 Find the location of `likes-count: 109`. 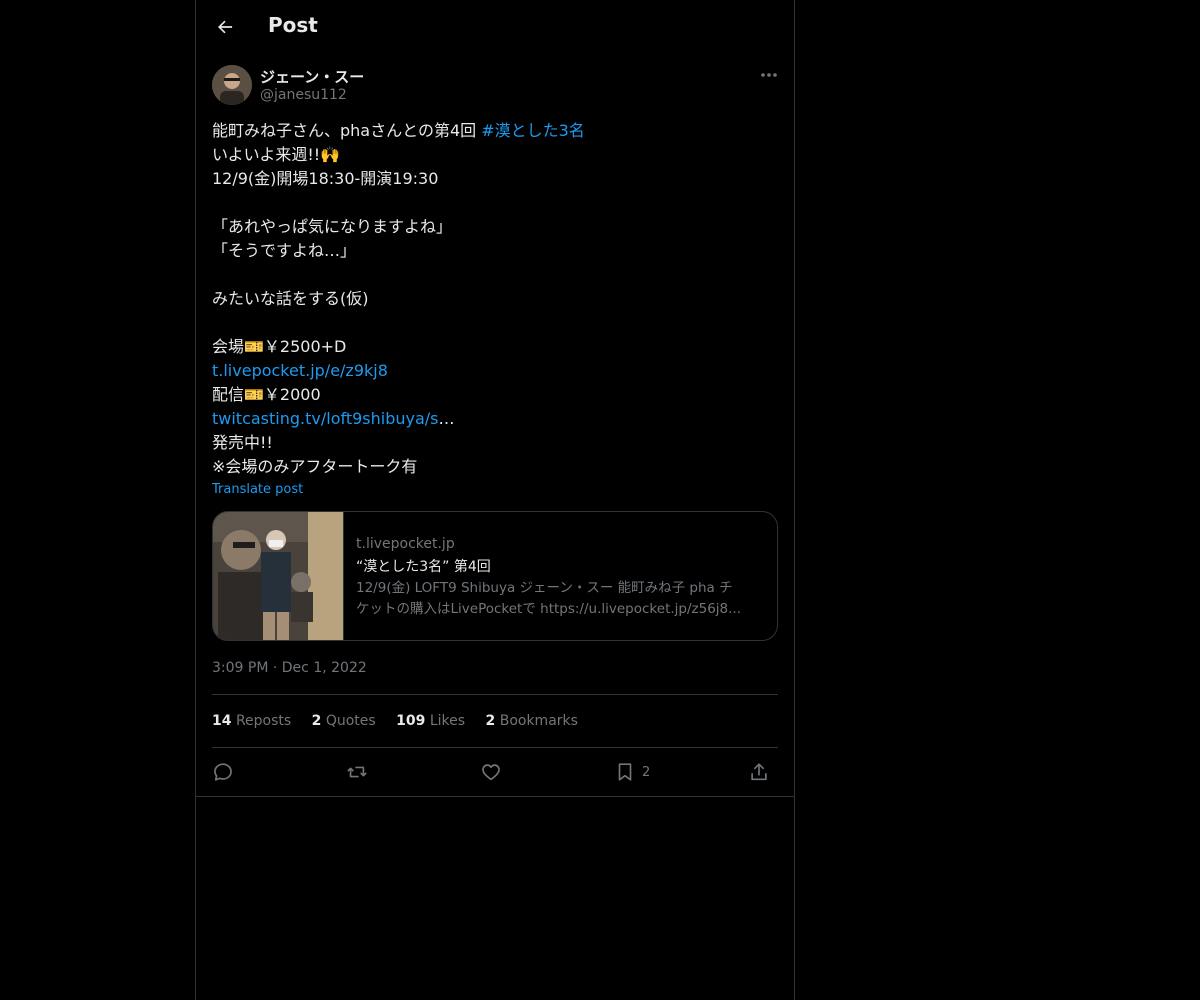

likes-count: 109 is located at coordinates (411, 721).